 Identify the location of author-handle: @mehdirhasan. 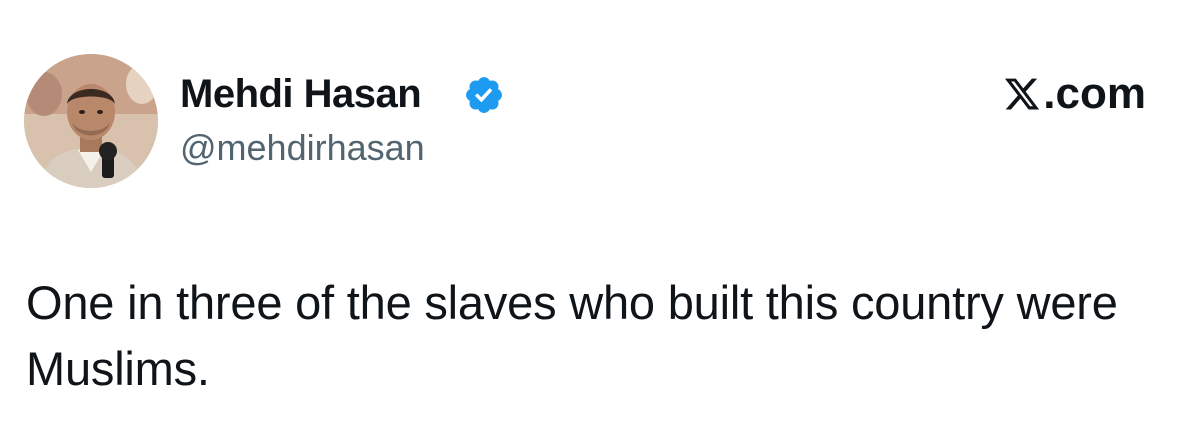
(302, 148).